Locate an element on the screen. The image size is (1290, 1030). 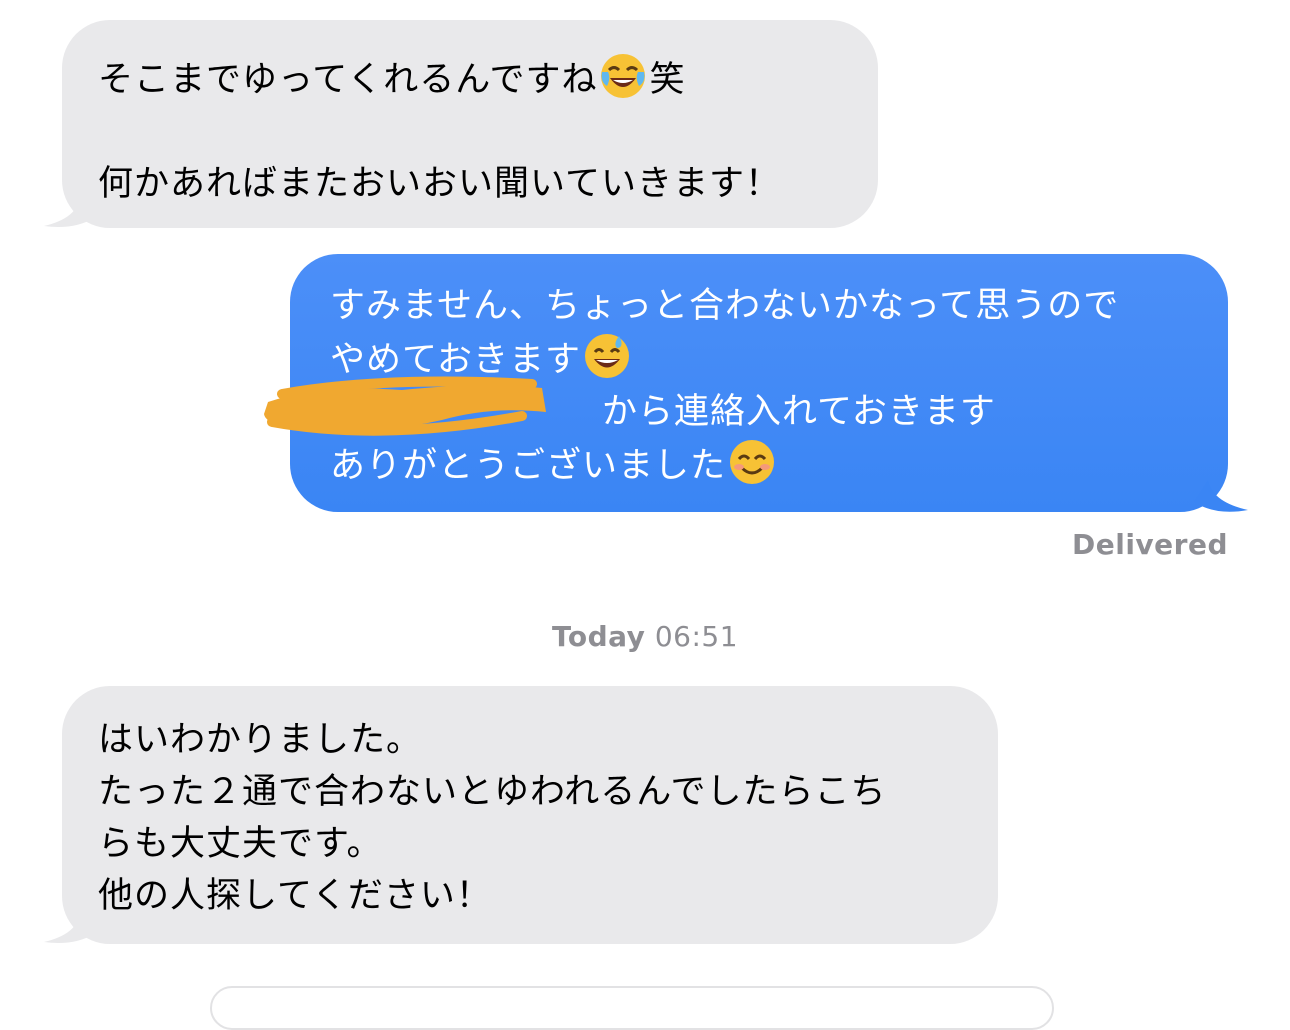
redaction-scribble is located at coordinates (405, 406).